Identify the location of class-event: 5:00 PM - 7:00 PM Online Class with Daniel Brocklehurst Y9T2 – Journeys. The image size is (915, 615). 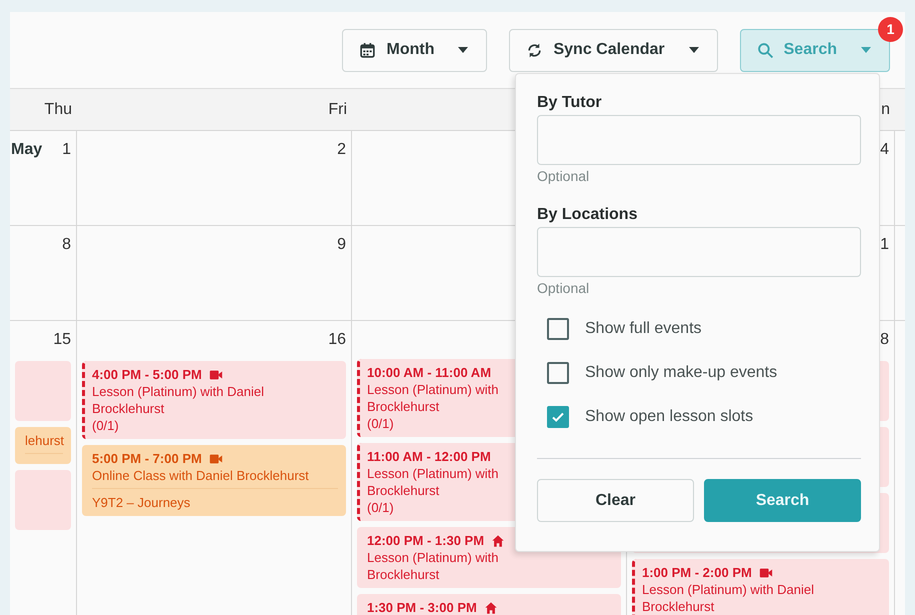
(214, 480).